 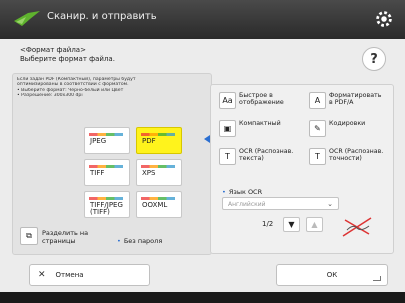 What do you see at coordinates (330, 204) in the screenshot?
I see `chevron-down-icon: ⌄` at bounding box center [330, 204].